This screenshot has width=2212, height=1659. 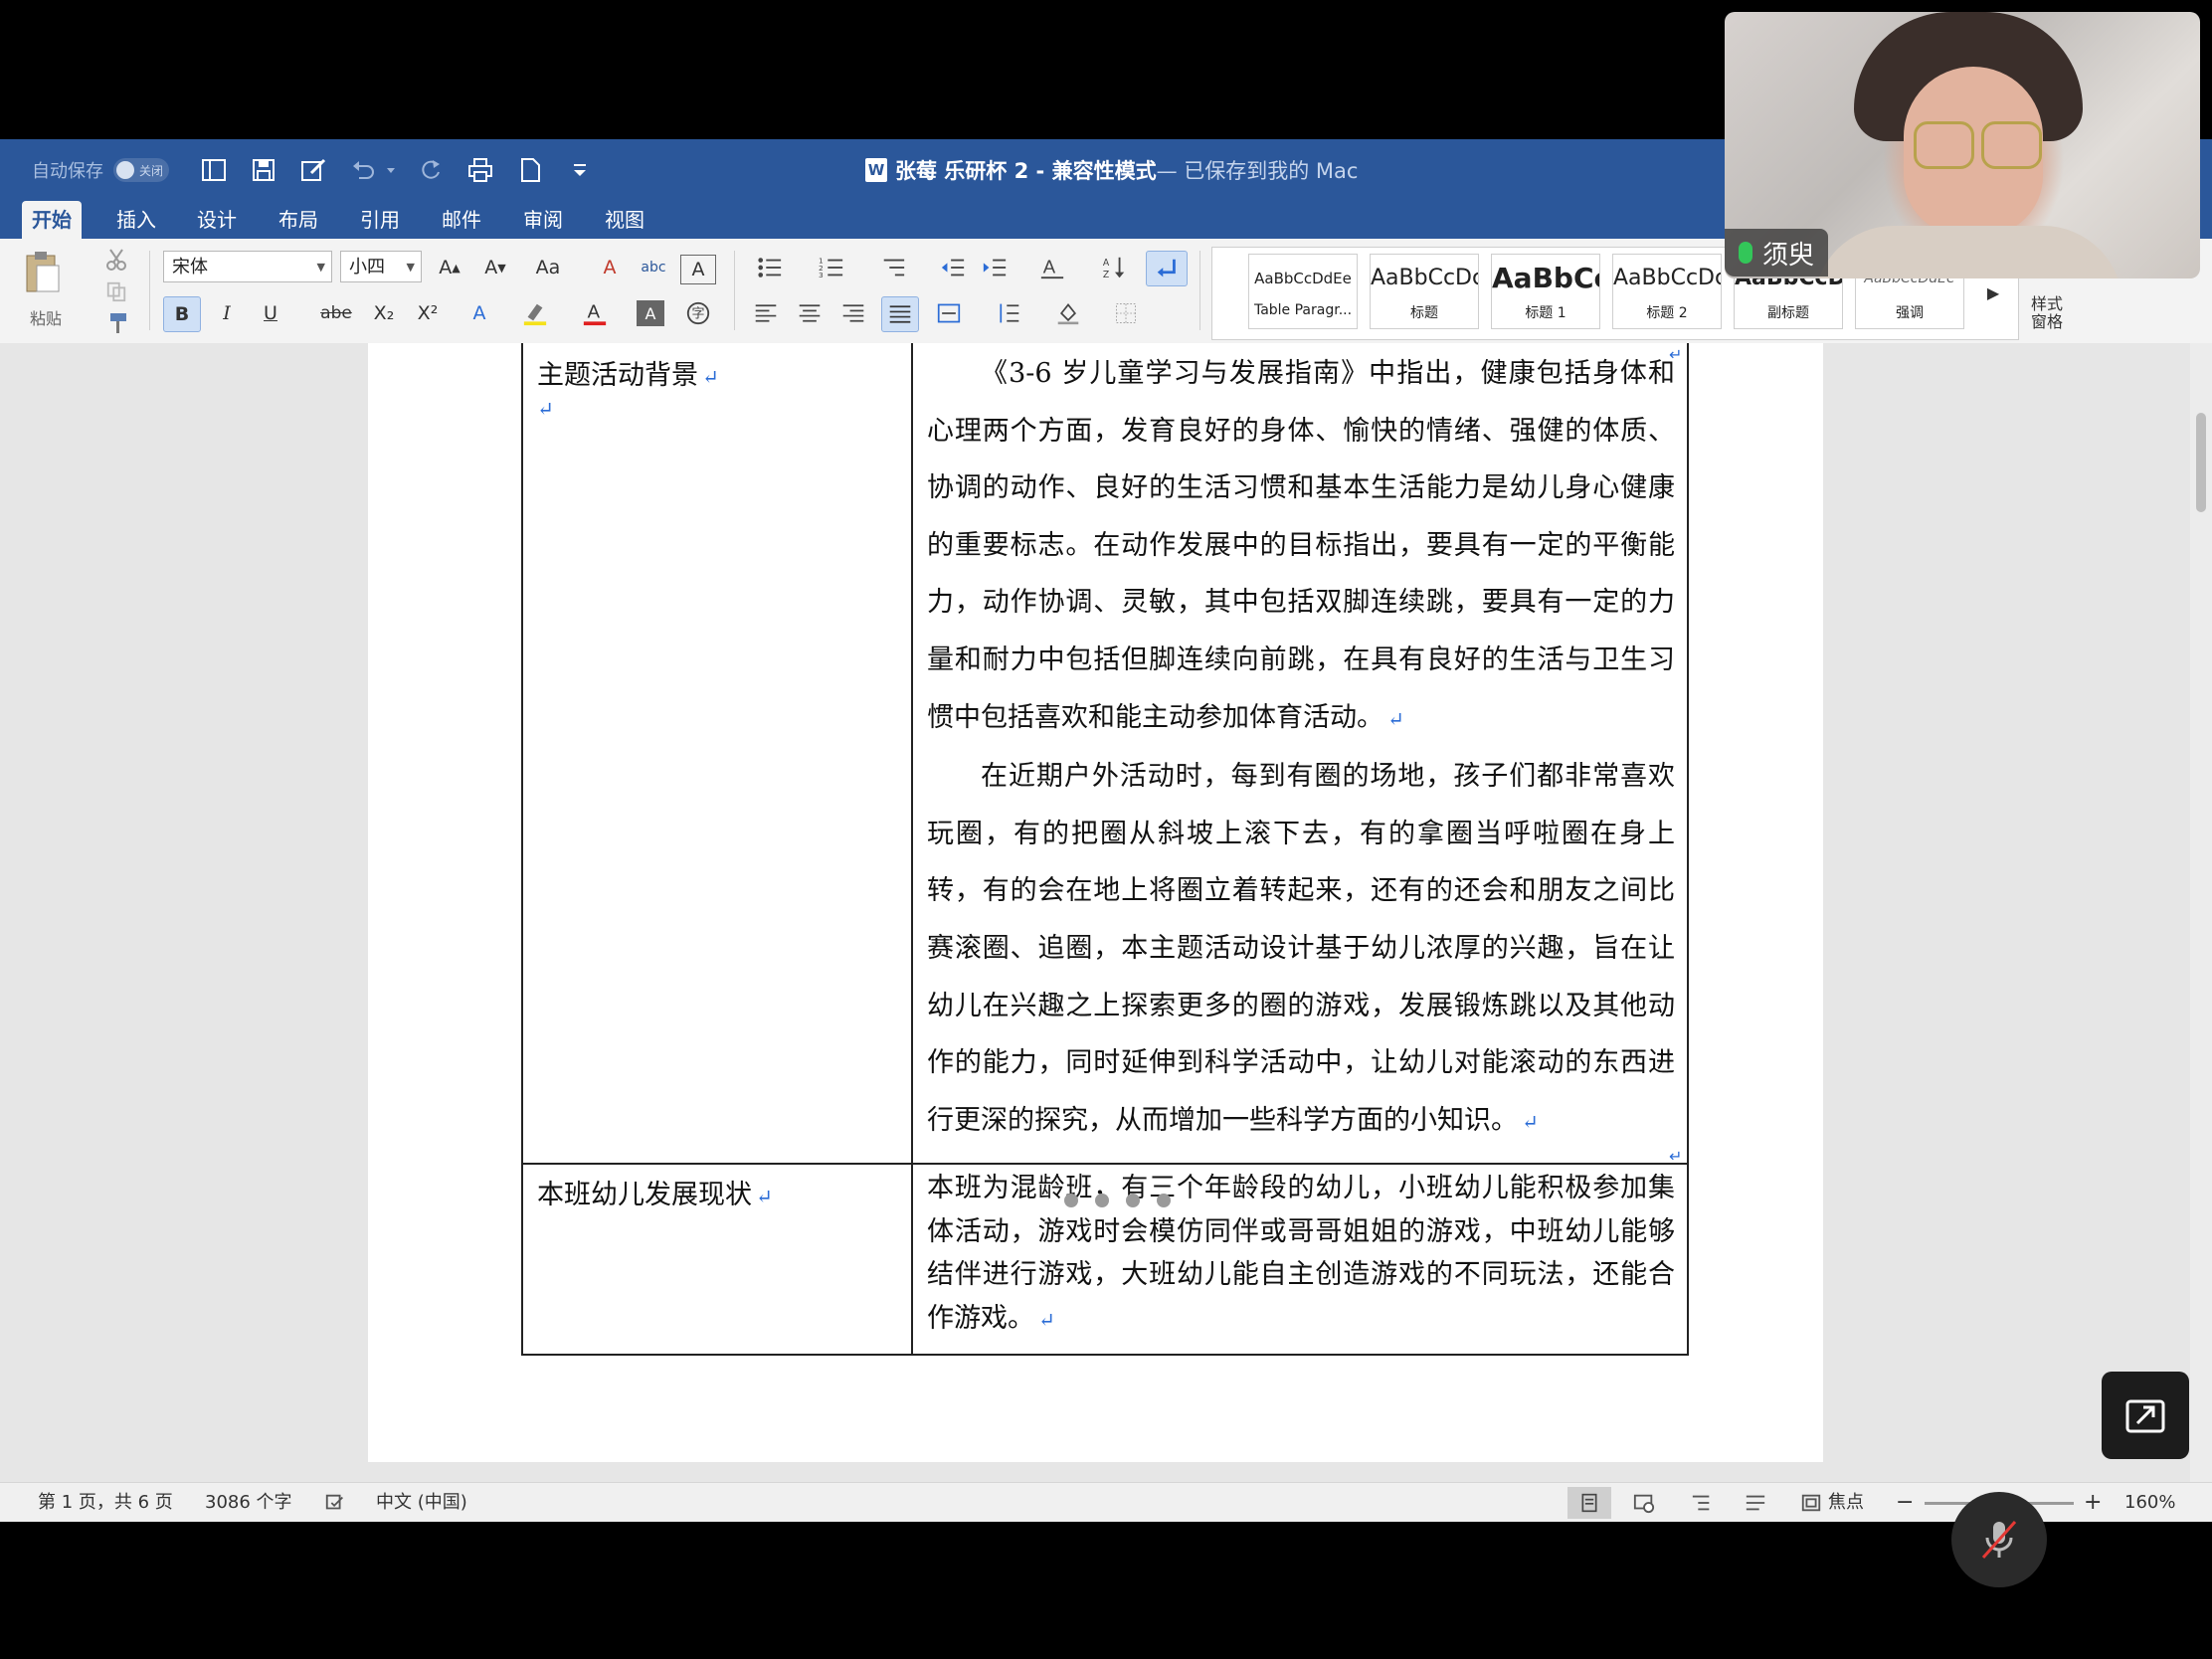 What do you see at coordinates (136, 220) in the screenshot?
I see `tab-insert: 插入` at bounding box center [136, 220].